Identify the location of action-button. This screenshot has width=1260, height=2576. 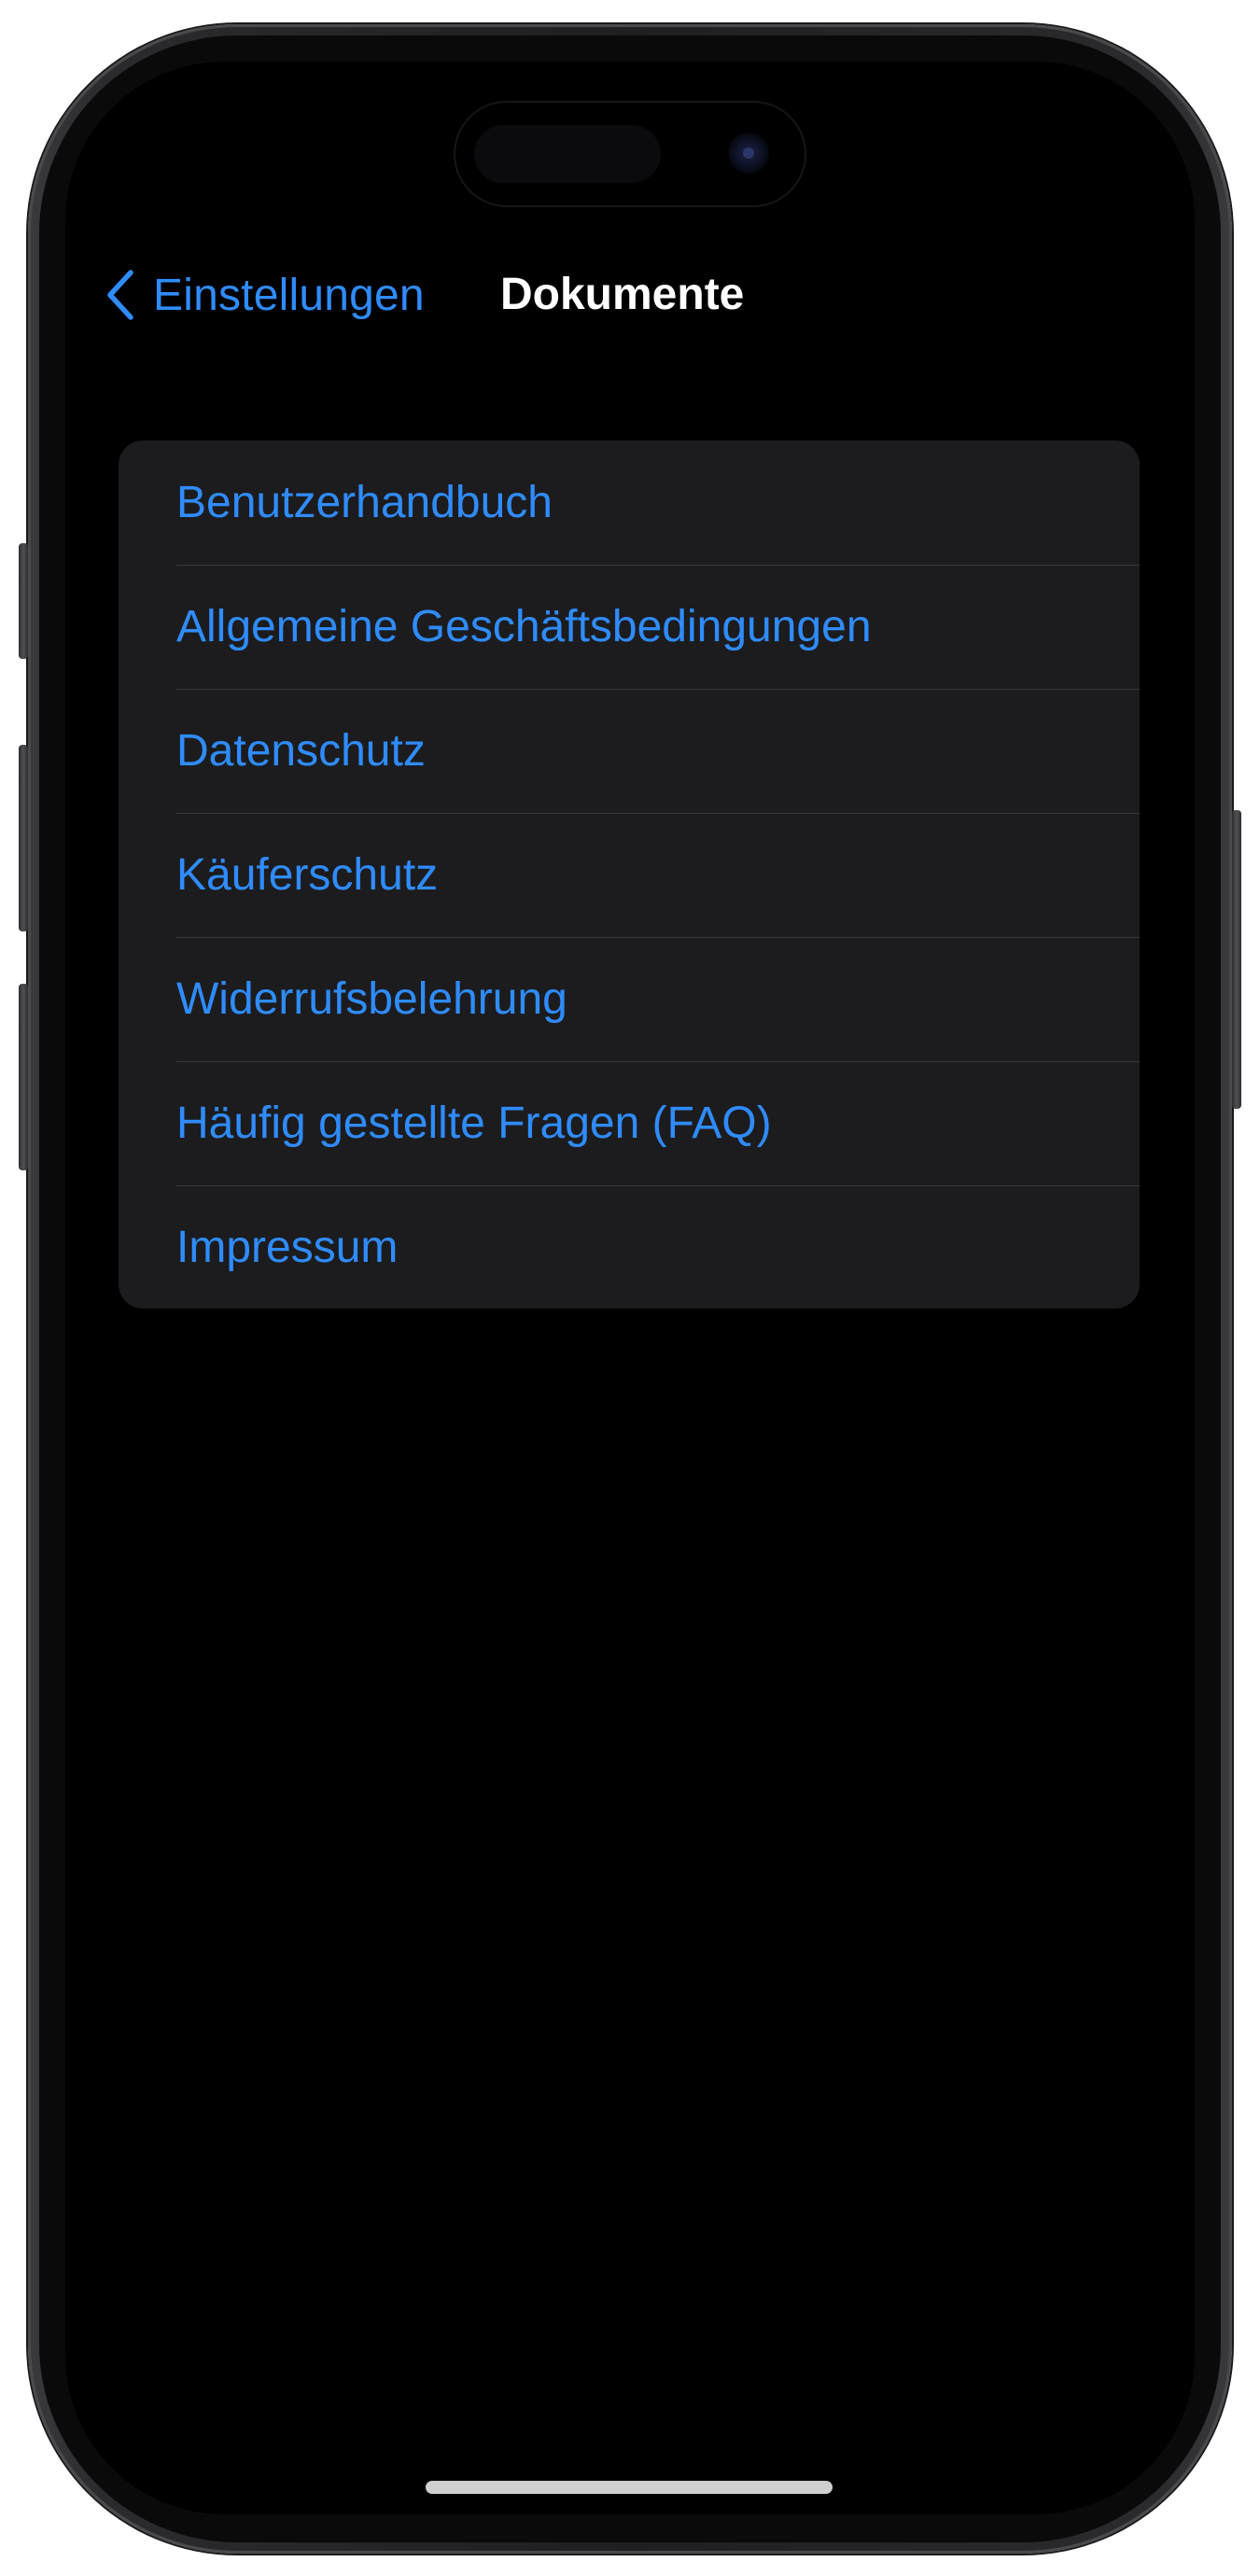
(23, 601).